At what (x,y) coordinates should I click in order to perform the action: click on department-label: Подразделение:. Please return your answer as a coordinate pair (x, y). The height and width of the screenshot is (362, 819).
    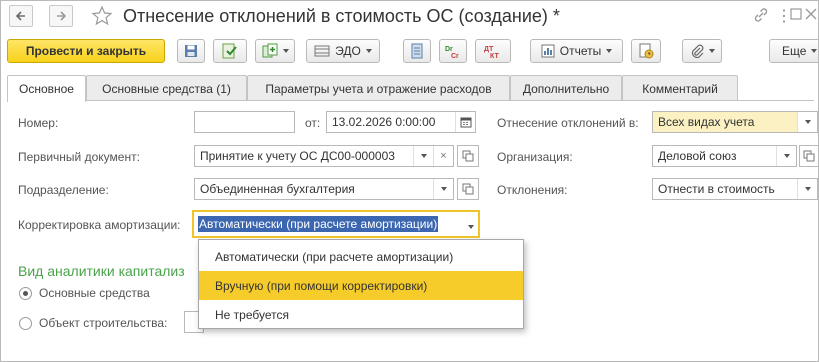
    Looking at the image, I should click on (63, 190).